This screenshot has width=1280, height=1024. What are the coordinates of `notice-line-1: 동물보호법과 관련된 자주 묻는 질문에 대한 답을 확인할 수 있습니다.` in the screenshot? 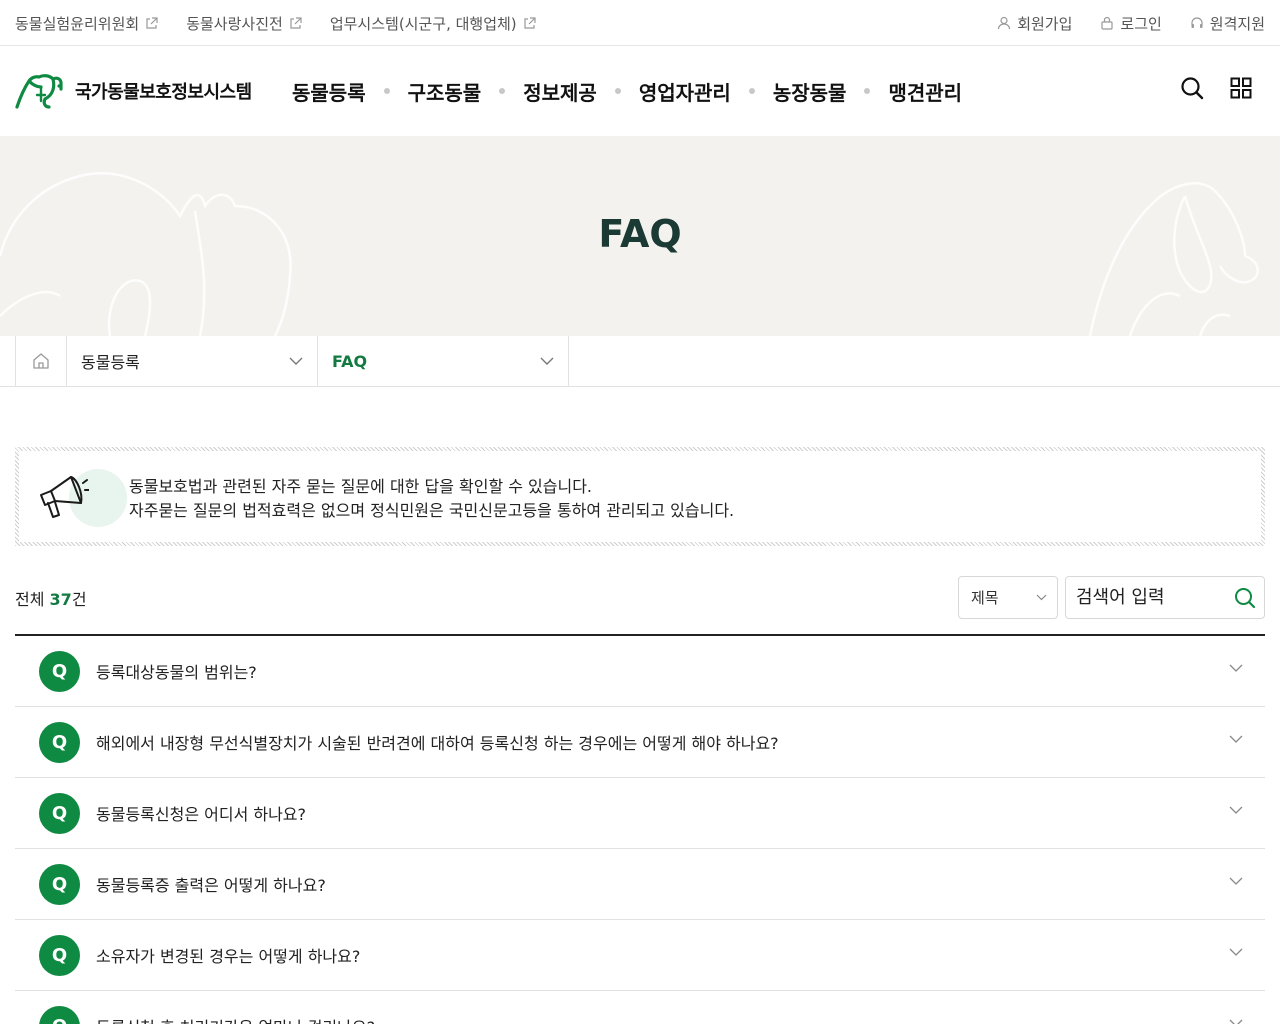 It's located at (361, 486).